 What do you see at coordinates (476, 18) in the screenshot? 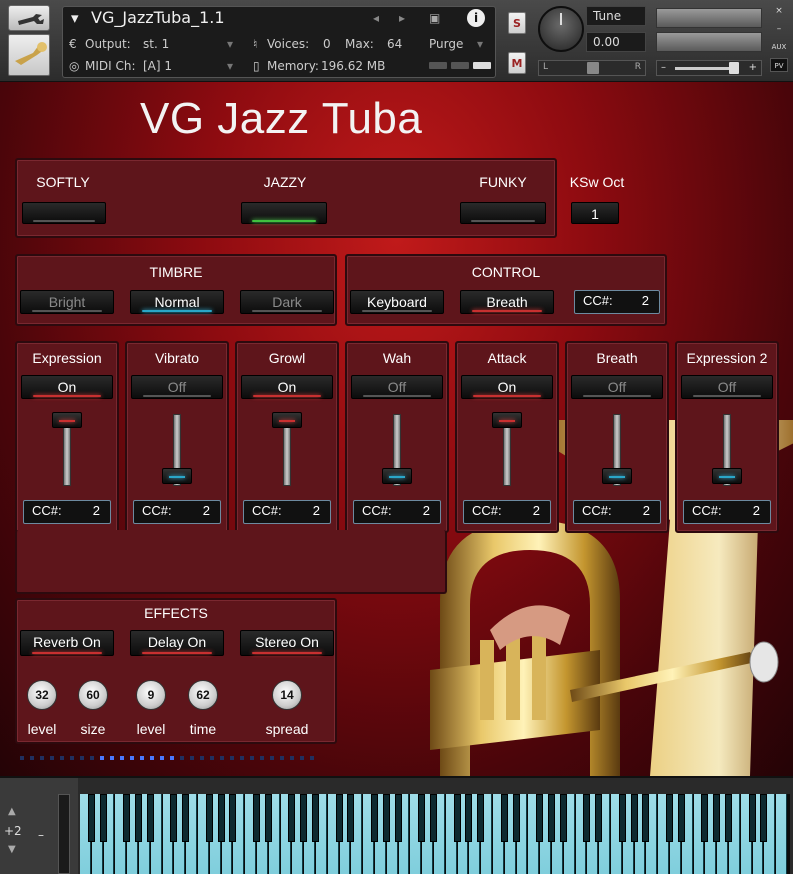
I see `info-icon: i` at bounding box center [476, 18].